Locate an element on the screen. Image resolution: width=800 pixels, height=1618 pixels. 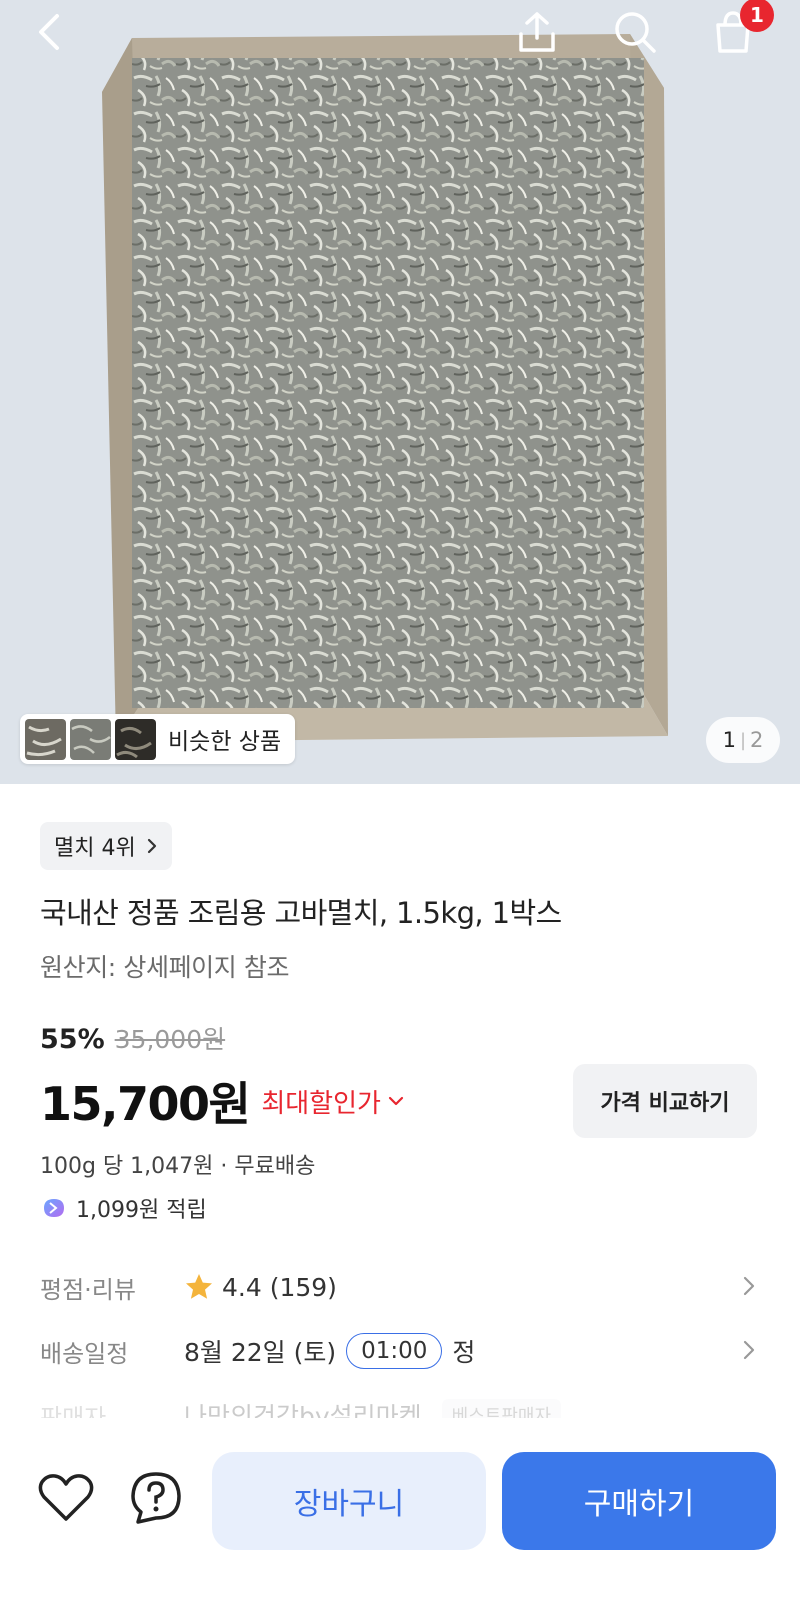
unit-price-shipping: 100g 당 1,047원 · 무료배송 is located at coordinates (178, 1166).